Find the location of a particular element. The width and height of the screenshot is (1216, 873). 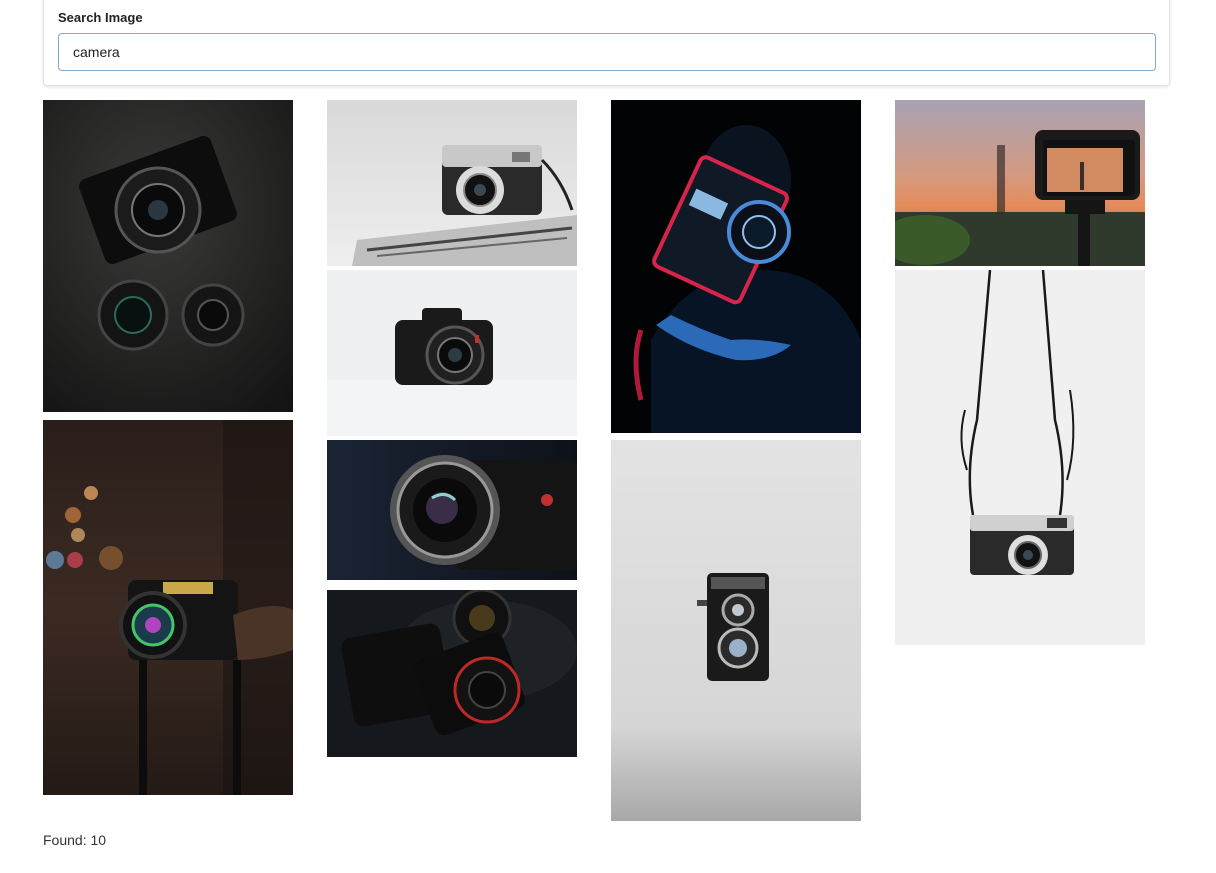

search-label: Search Image is located at coordinates (100, 17).